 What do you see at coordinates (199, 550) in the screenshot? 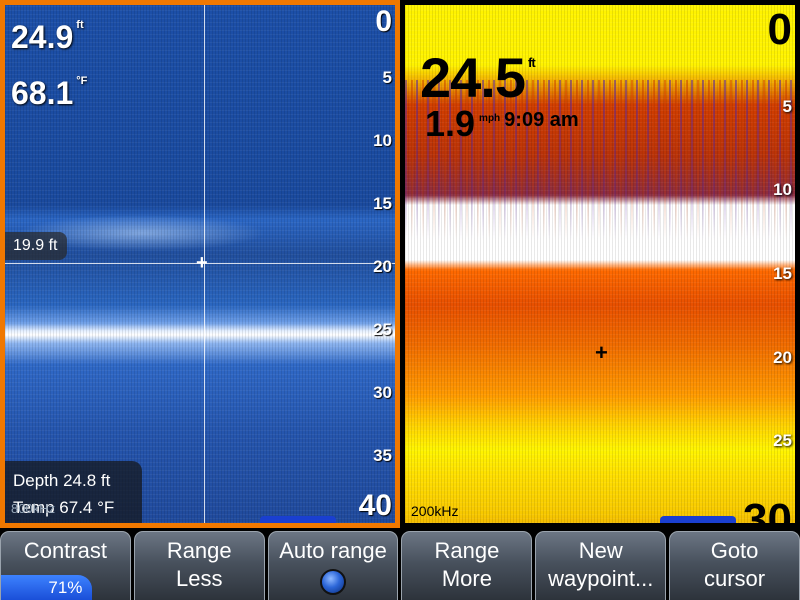
I see `range-less-line1: Range` at bounding box center [199, 550].